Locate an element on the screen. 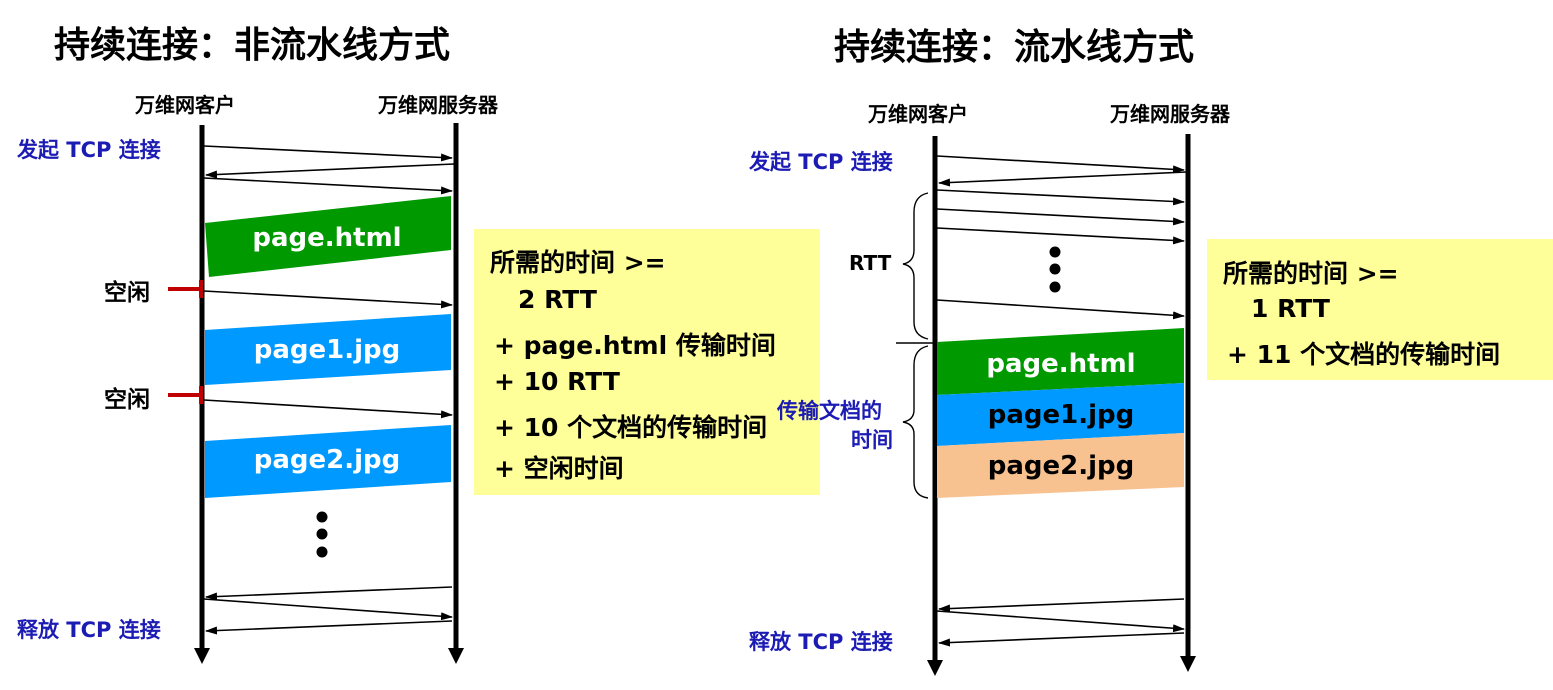 The image size is (1553, 690). left-close-tcp-label: 释放 TCP 连接 is located at coordinates (89, 630).